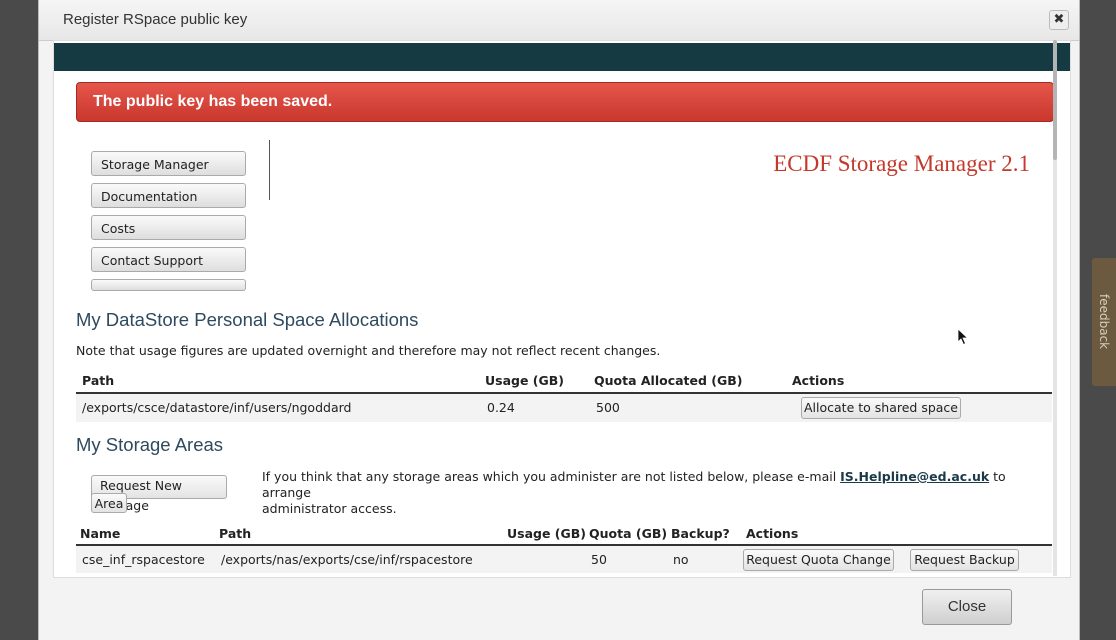 This screenshot has width=1116, height=640. What do you see at coordinates (628, 533) in the screenshot?
I see `col-storage-quota: Quota (GB)` at bounding box center [628, 533].